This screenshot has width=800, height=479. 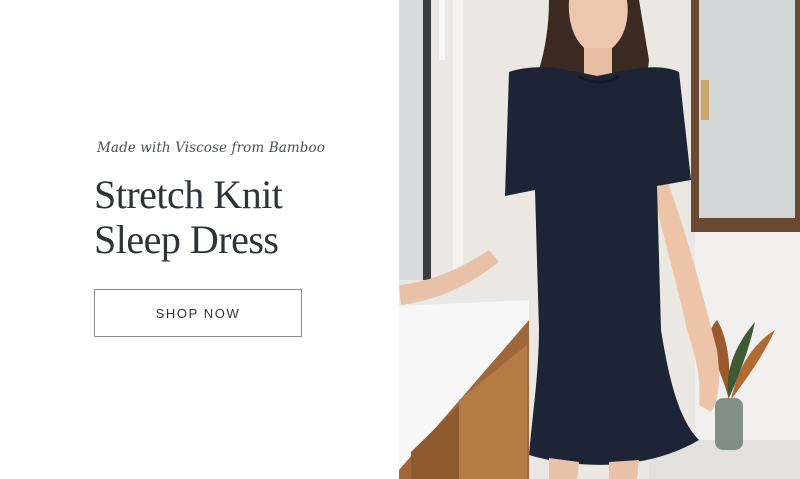 I want to click on shop-now-button: SHOP NOW, so click(x=198, y=313).